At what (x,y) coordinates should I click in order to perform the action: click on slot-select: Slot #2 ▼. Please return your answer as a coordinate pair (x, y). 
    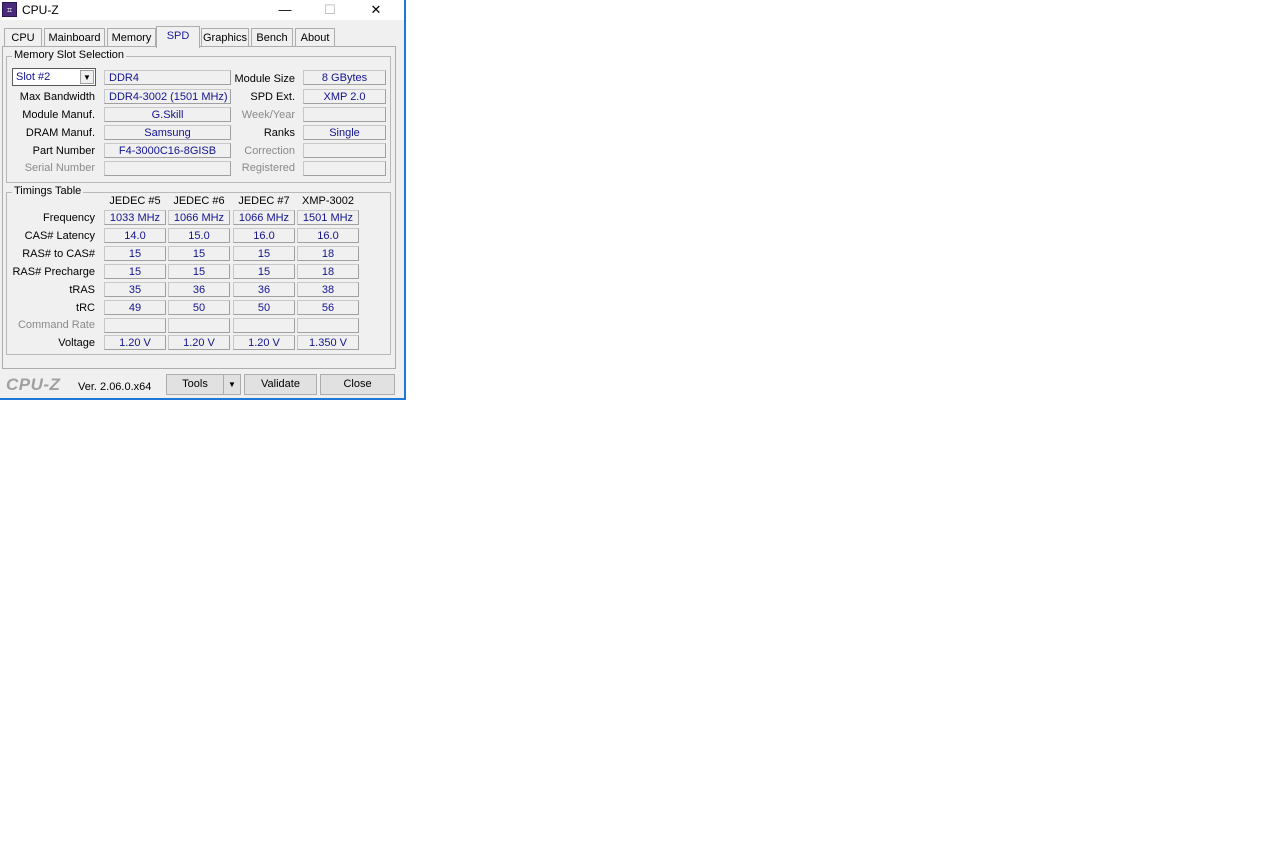
    Looking at the image, I should click on (54, 77).